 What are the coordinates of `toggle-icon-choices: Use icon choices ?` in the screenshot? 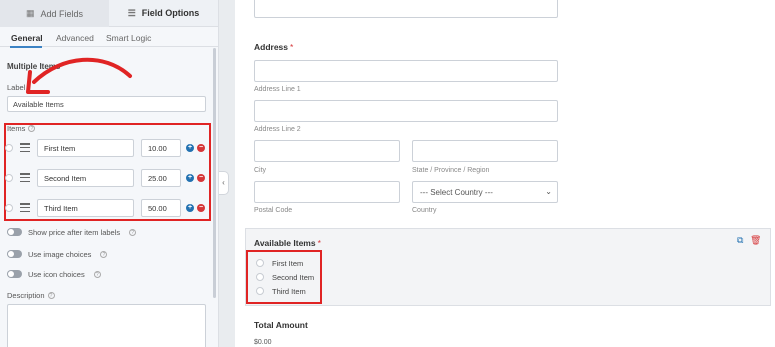 It's located at (54, 274).